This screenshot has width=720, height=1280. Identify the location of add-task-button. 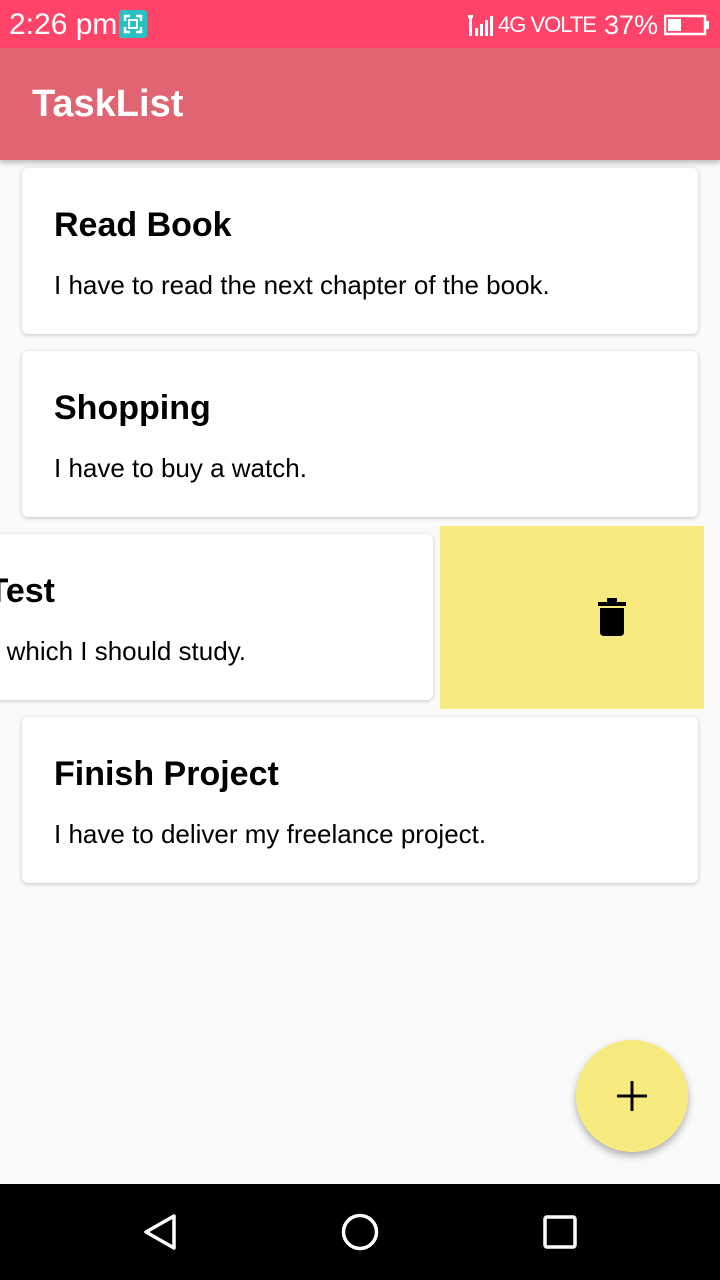
(632, 1096).